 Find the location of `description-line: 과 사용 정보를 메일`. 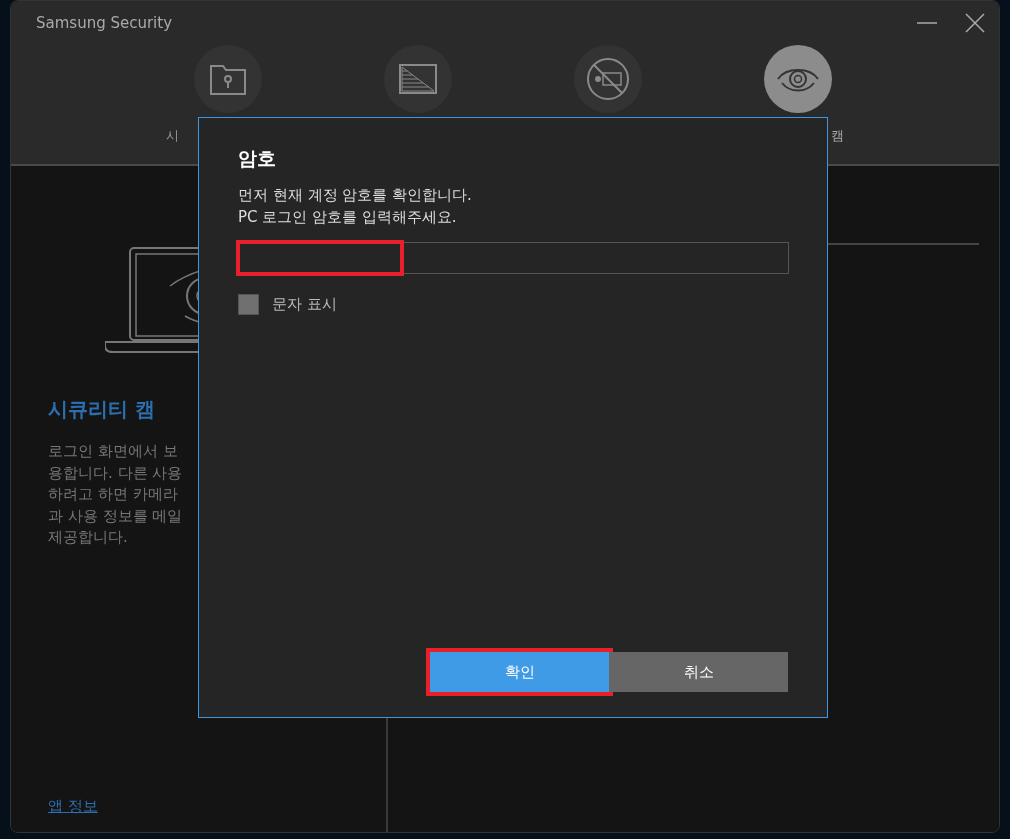

description-line: 과 사용 정보를 메일 is located at coordinates (116, 516).